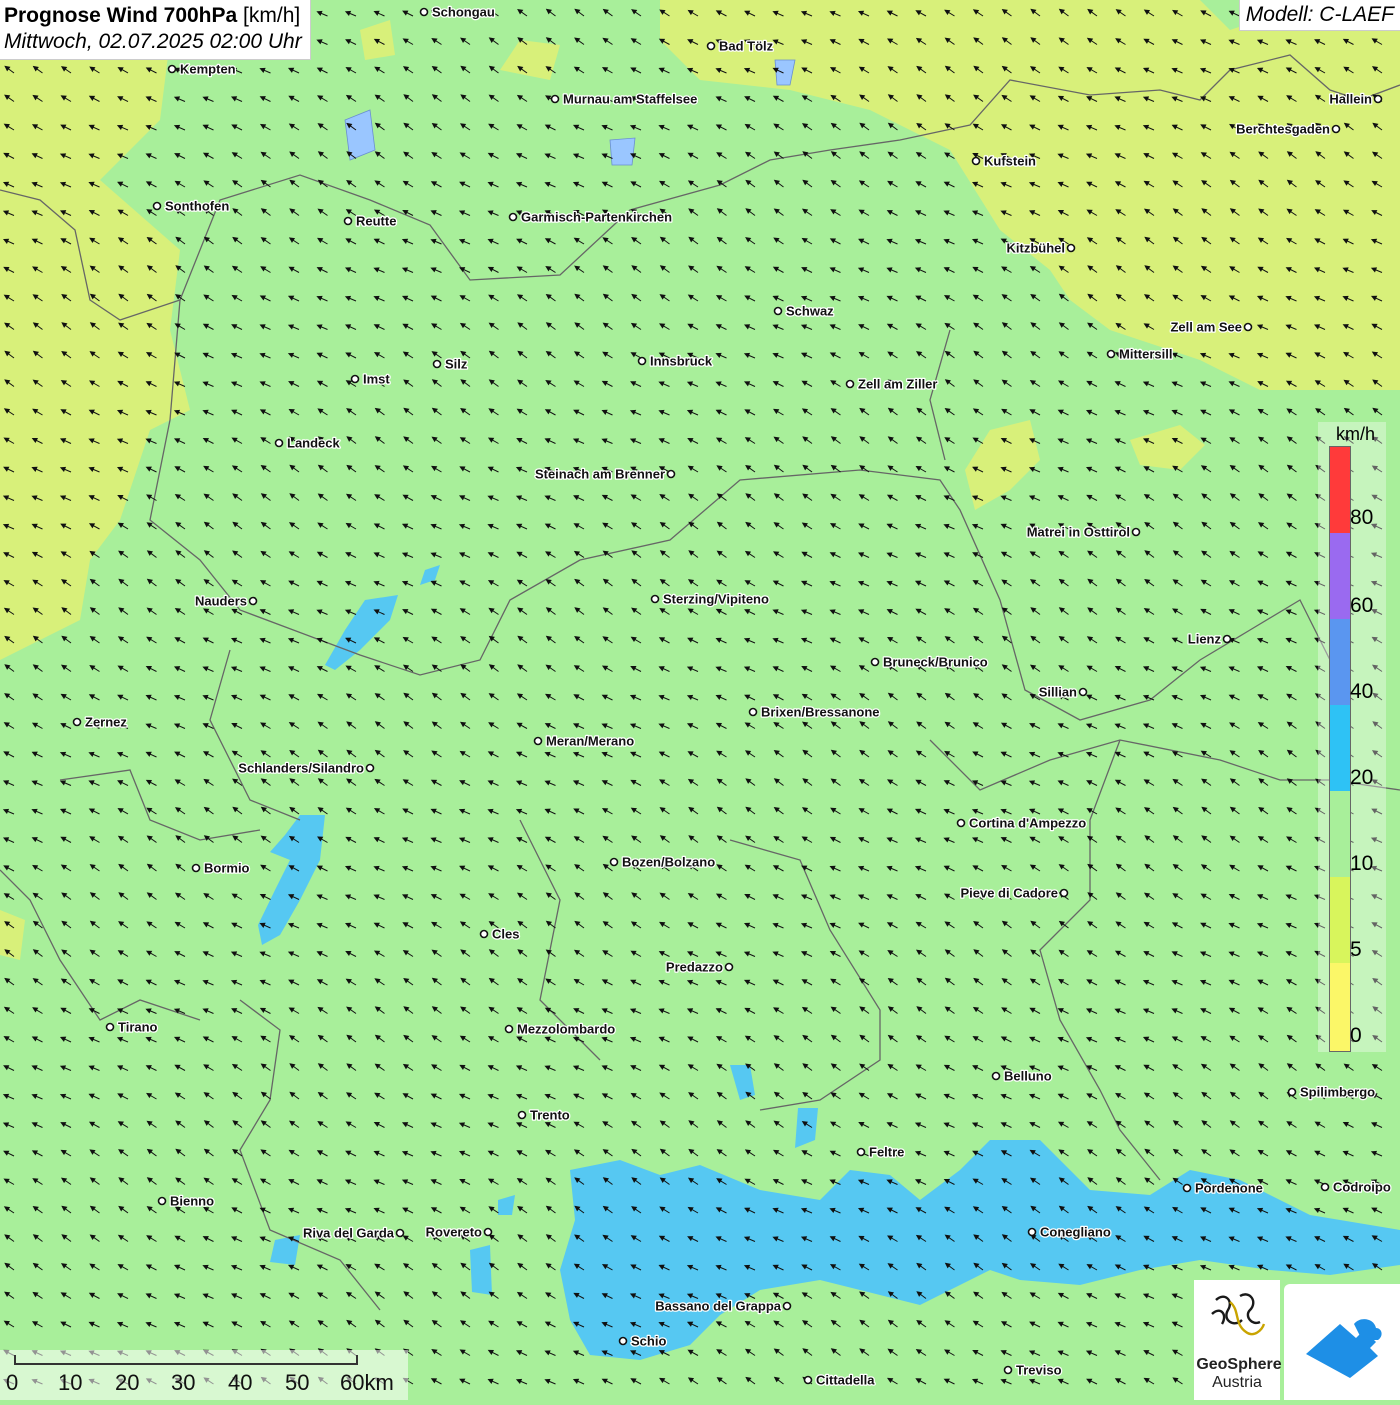  I want to click on city-label: Schlanders/Silandro, so click(301, 768).